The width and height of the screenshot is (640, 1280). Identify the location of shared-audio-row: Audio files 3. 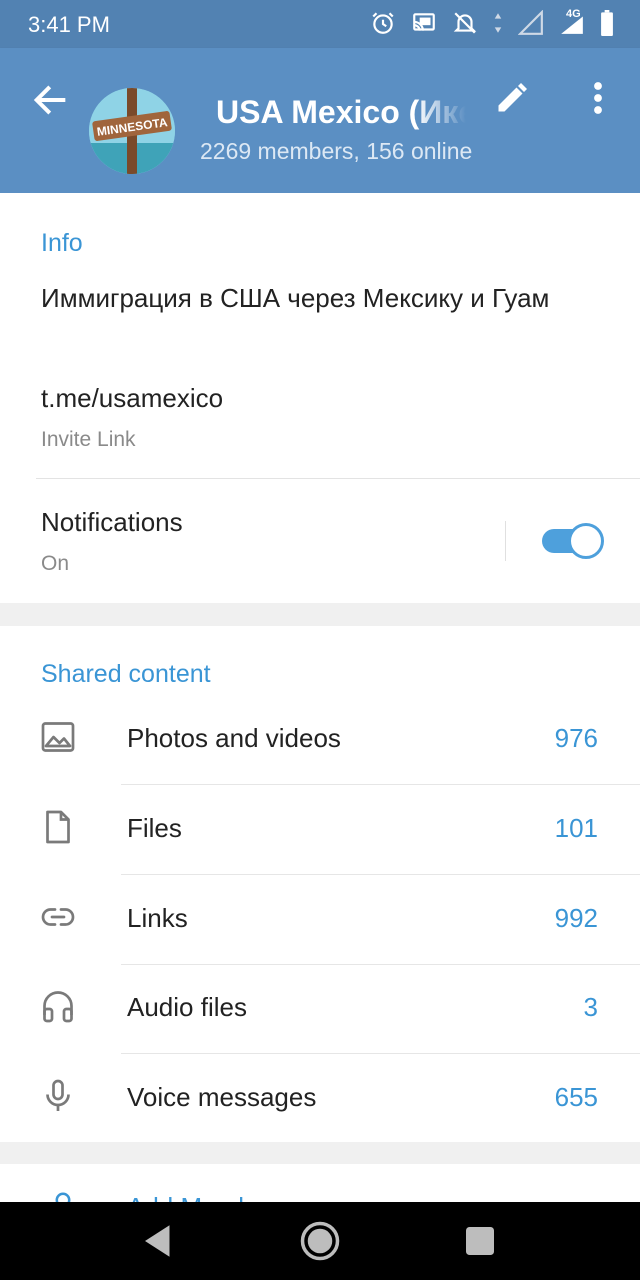
(320, 1009).